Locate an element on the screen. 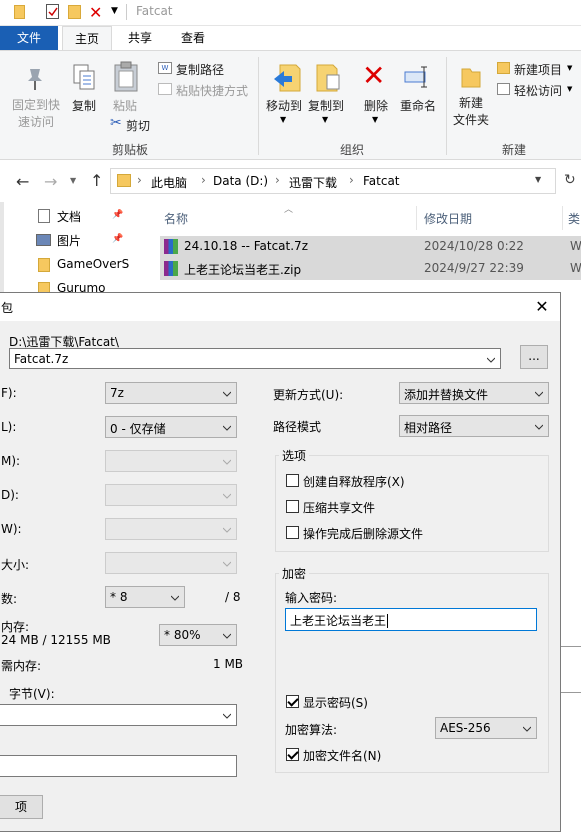 The height and width of the screenshot is (832, 581). paste-shortcut-button: 粘贴快捷方式 is located at coordinates (212, 90).